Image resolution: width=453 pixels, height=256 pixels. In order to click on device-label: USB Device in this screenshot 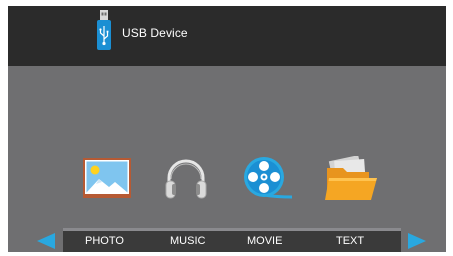, I will do `click(155, 33)`.